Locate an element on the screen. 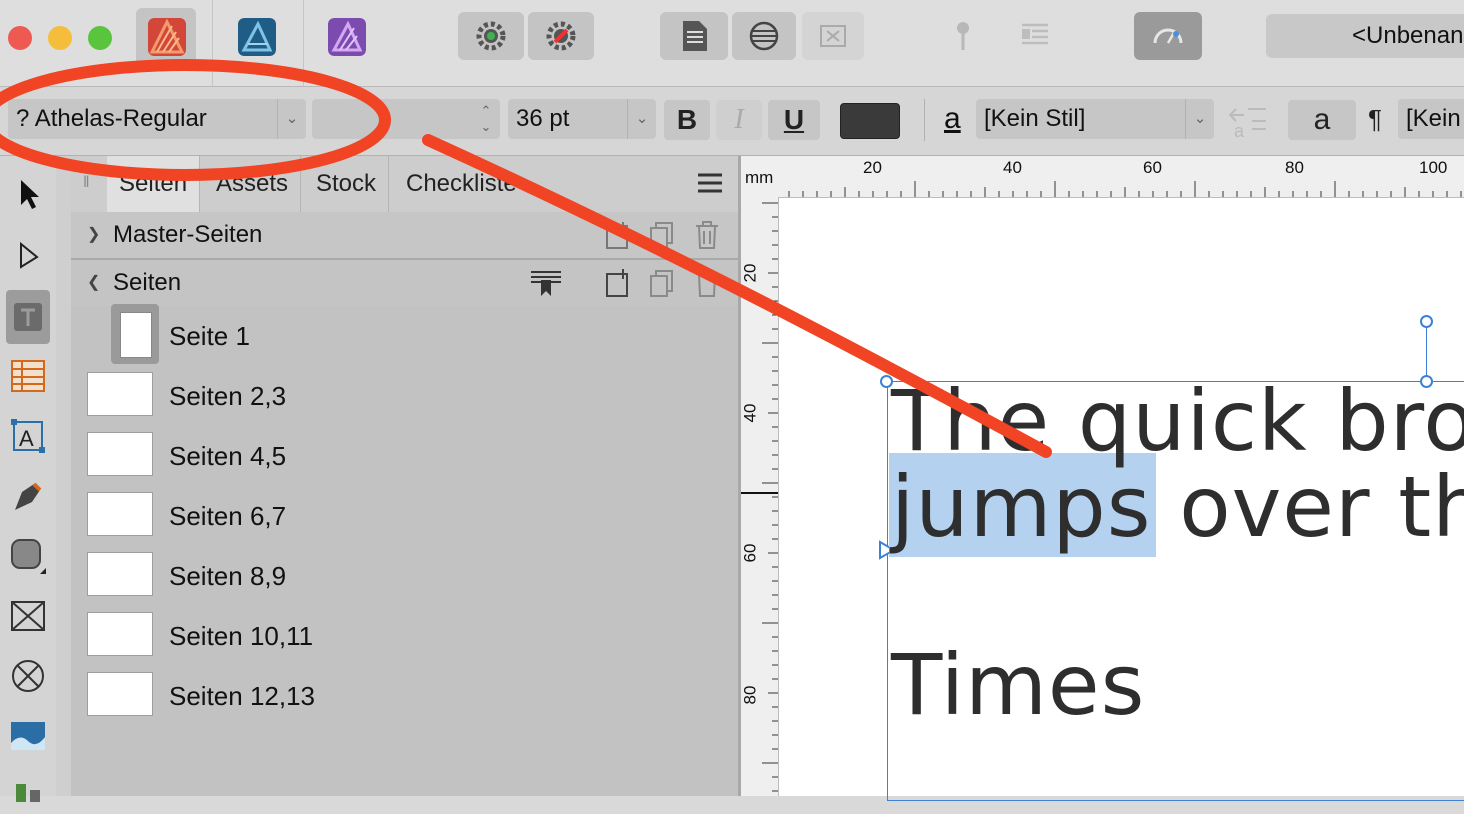 This screenshot has height=814, width=1464. italic-button: I is located at coordinates (739, 120).